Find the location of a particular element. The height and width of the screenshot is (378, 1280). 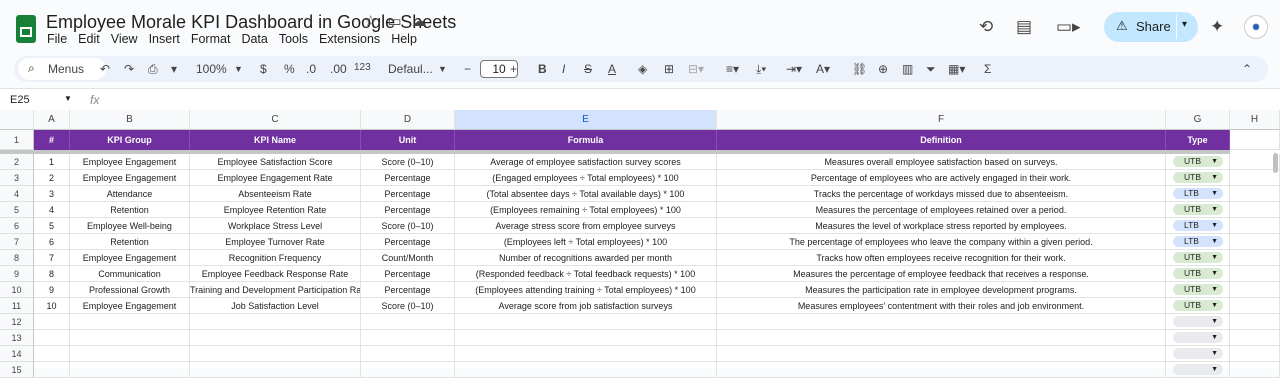

column-header-c: C is located at coordinates (275, 120).